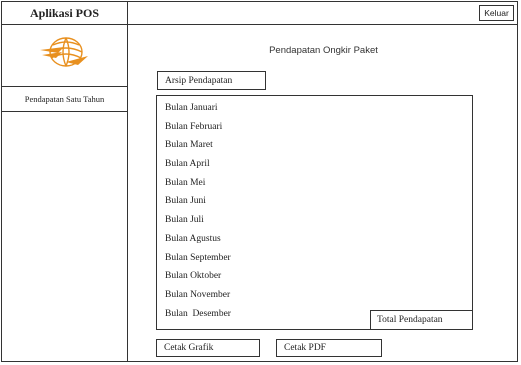  I want to click on list-item: Bulan Desember, so click(198, 314).